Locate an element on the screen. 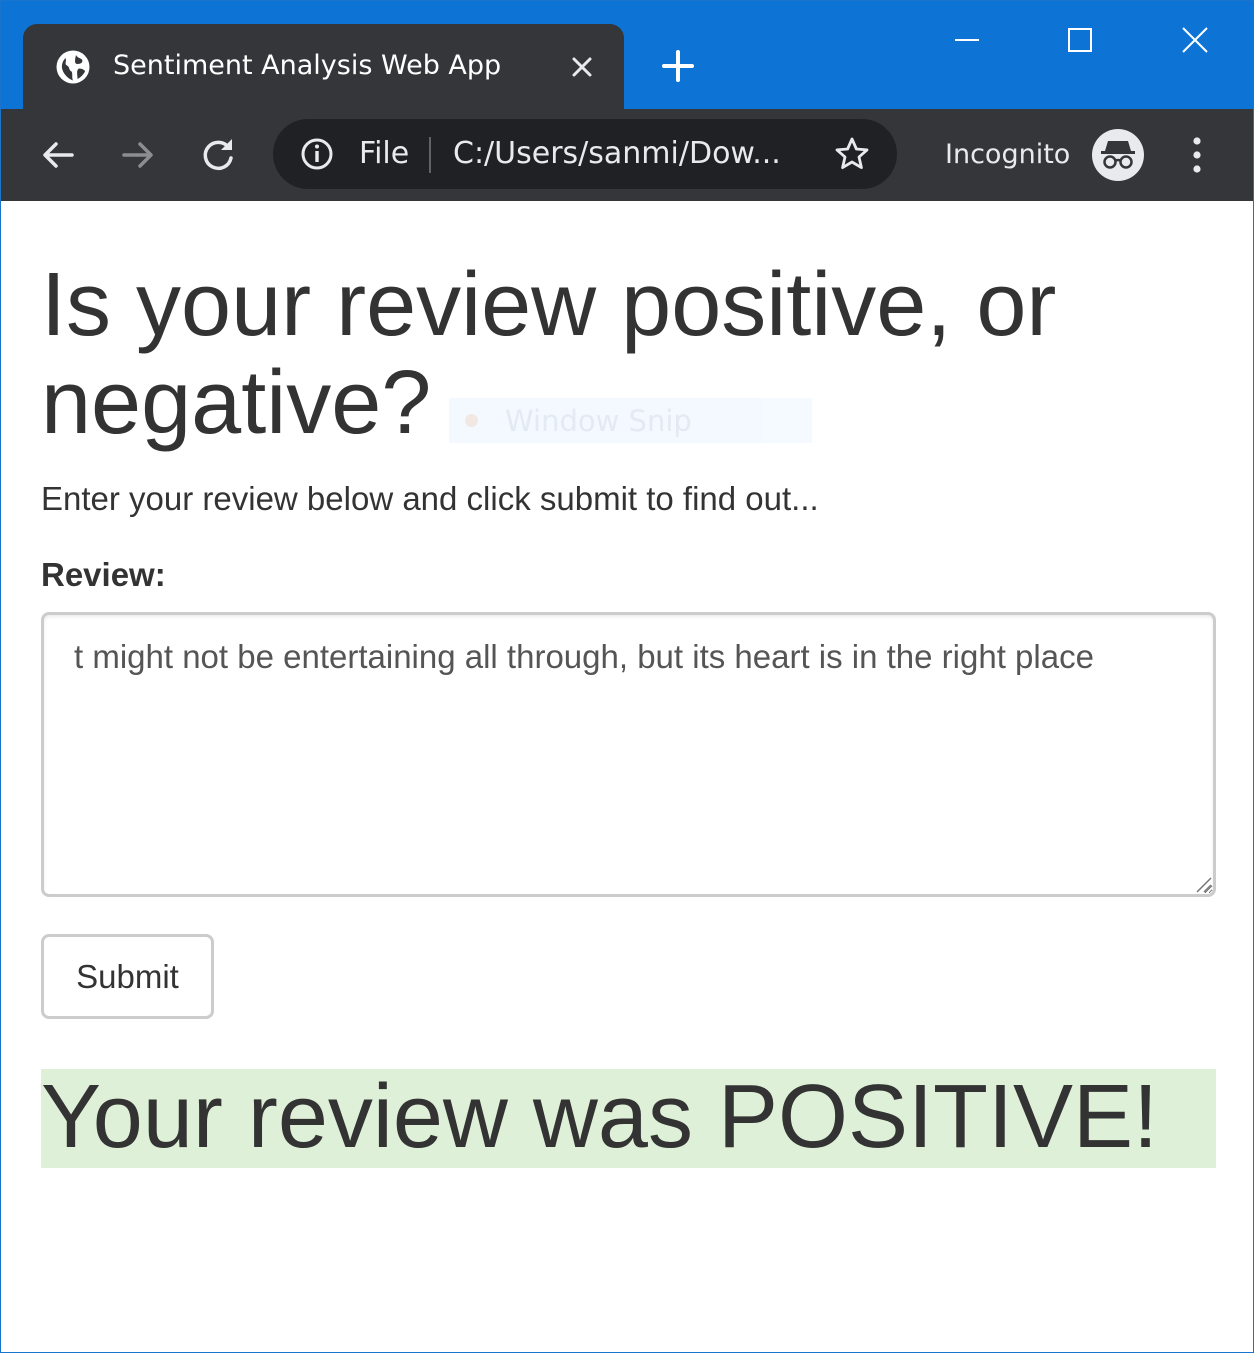 Image resolution: width=1254 pixels, height=1353 pixels. star-icon is located at coordinates (852, 154).